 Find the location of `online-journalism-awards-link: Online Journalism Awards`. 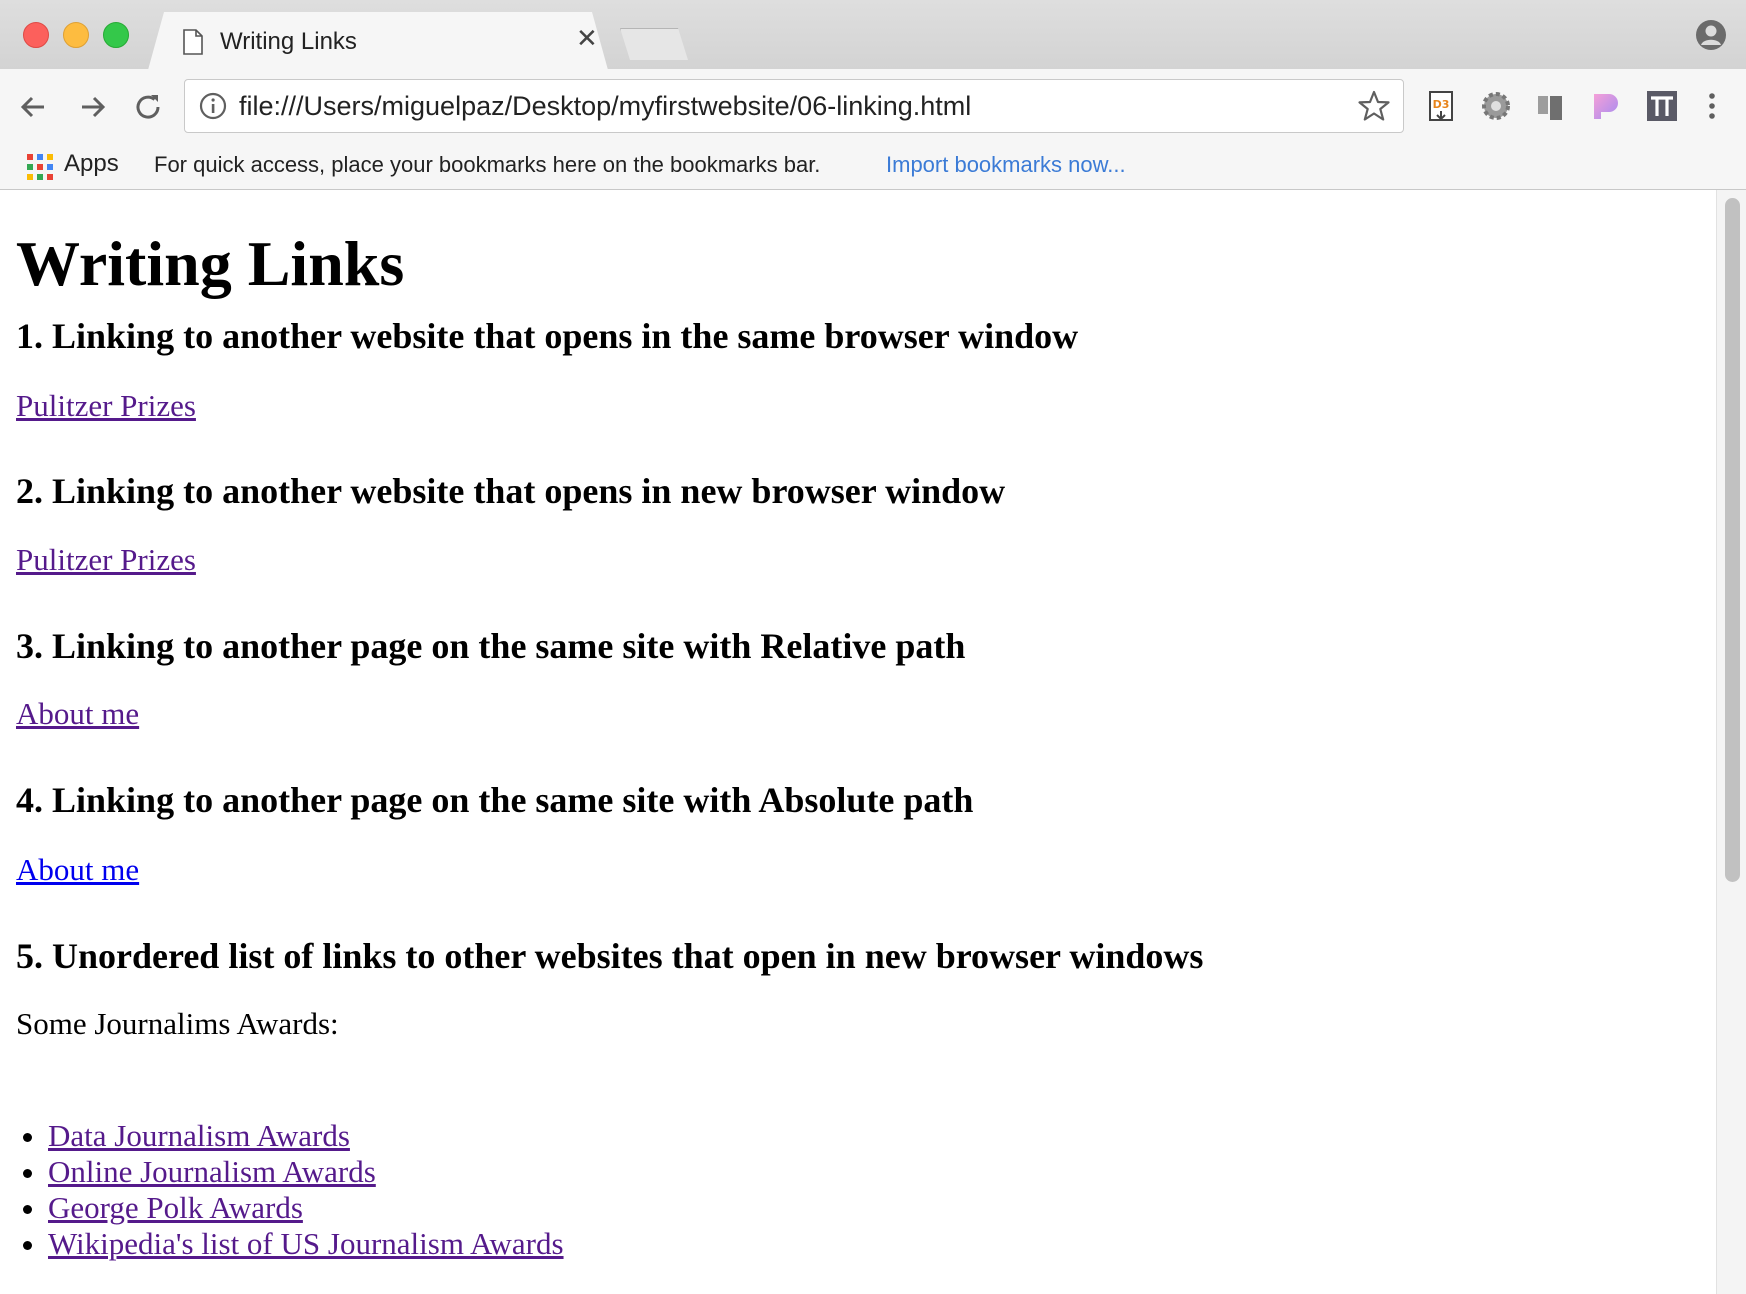

online-journalism-awards-link: Online Journalism Awards is located at coordinates (212, 1171).